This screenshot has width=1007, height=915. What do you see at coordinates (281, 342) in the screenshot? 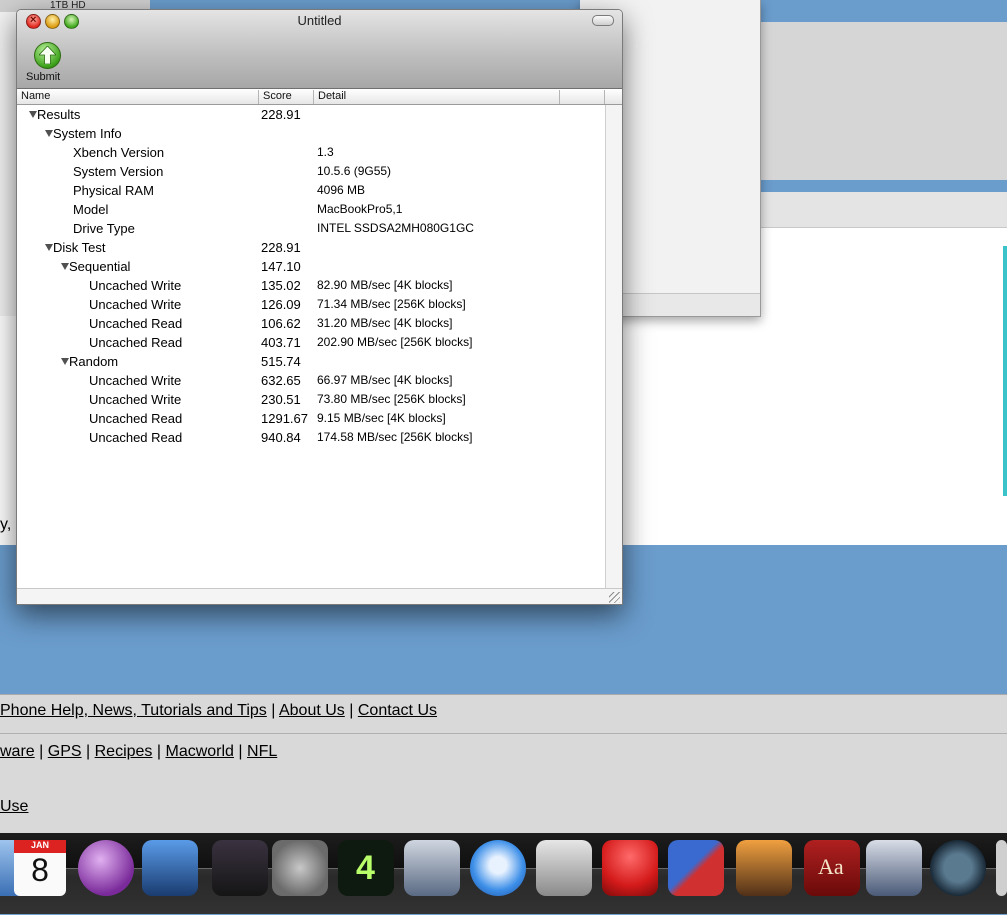
I see `row-score: 403.71` at bounding box center [281, 342].